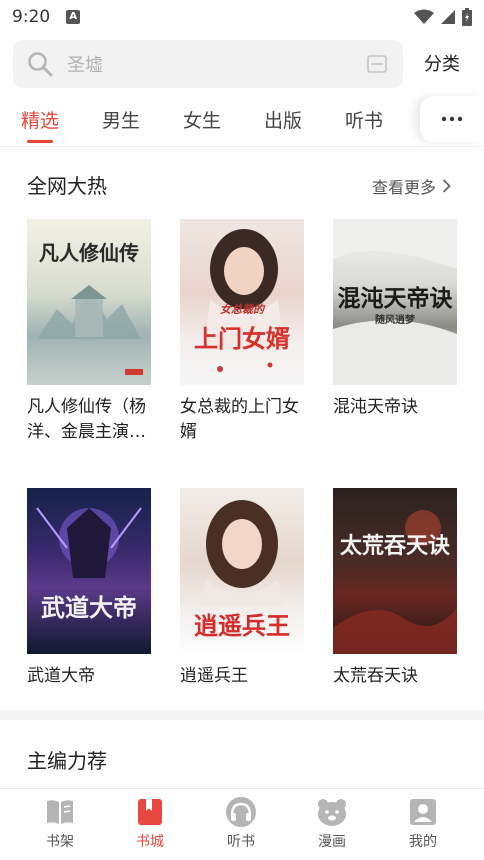 The width and height of the screenshot is (484, 860). I want to click on profile-icon, so click(423, 812).